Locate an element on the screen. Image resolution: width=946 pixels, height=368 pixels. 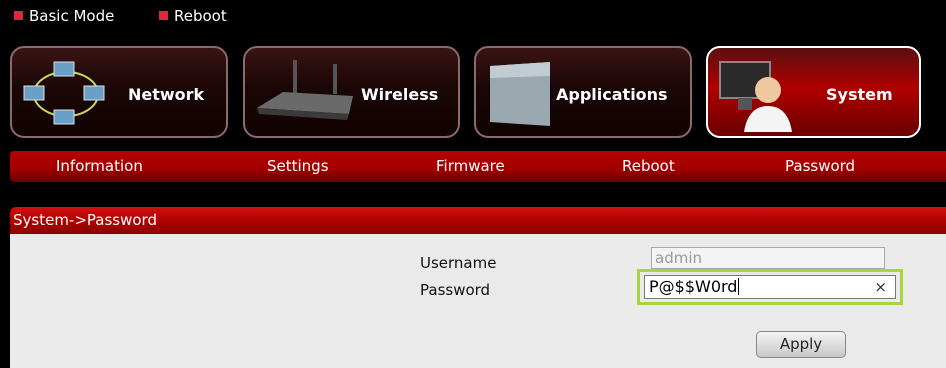
username-field: admin is located at coordinates (768, 258).